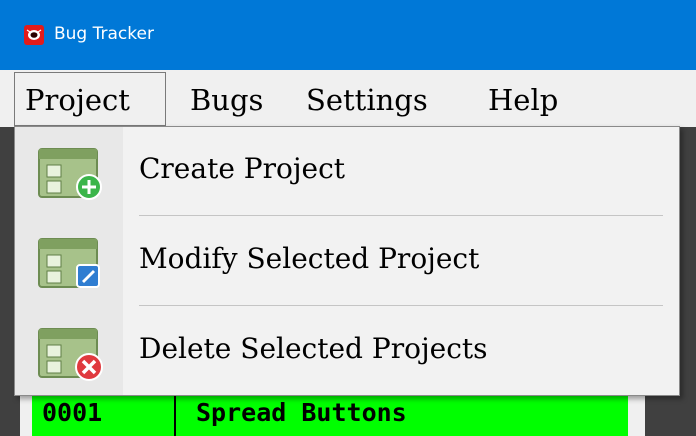  What do you see at coordinates (523, 100) in the screenshot?
I see `menu-help: Help` at bounding box center [523, 100].